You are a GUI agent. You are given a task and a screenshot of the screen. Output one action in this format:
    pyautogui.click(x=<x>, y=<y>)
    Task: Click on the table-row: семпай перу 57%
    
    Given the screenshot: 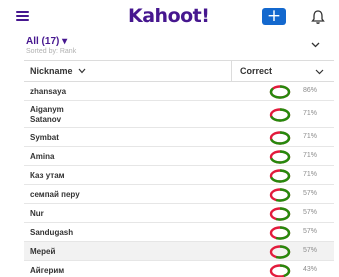 What is the action you would take?
    pyautogui.click(x=179, y=194)
    